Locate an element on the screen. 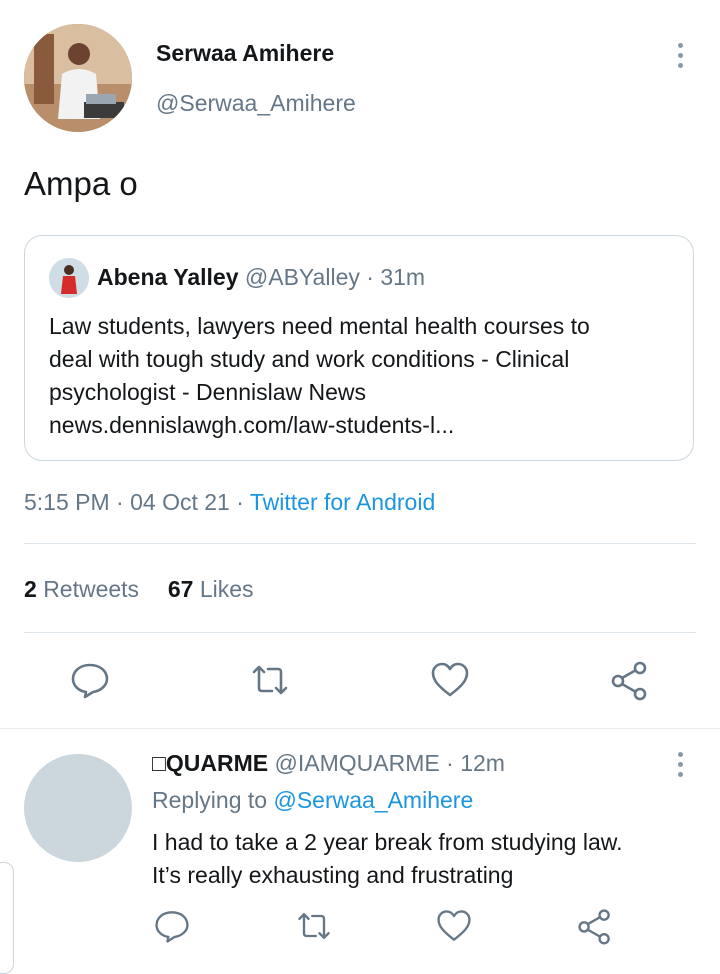  reply-reply-button is located at coordinates (172, 926).